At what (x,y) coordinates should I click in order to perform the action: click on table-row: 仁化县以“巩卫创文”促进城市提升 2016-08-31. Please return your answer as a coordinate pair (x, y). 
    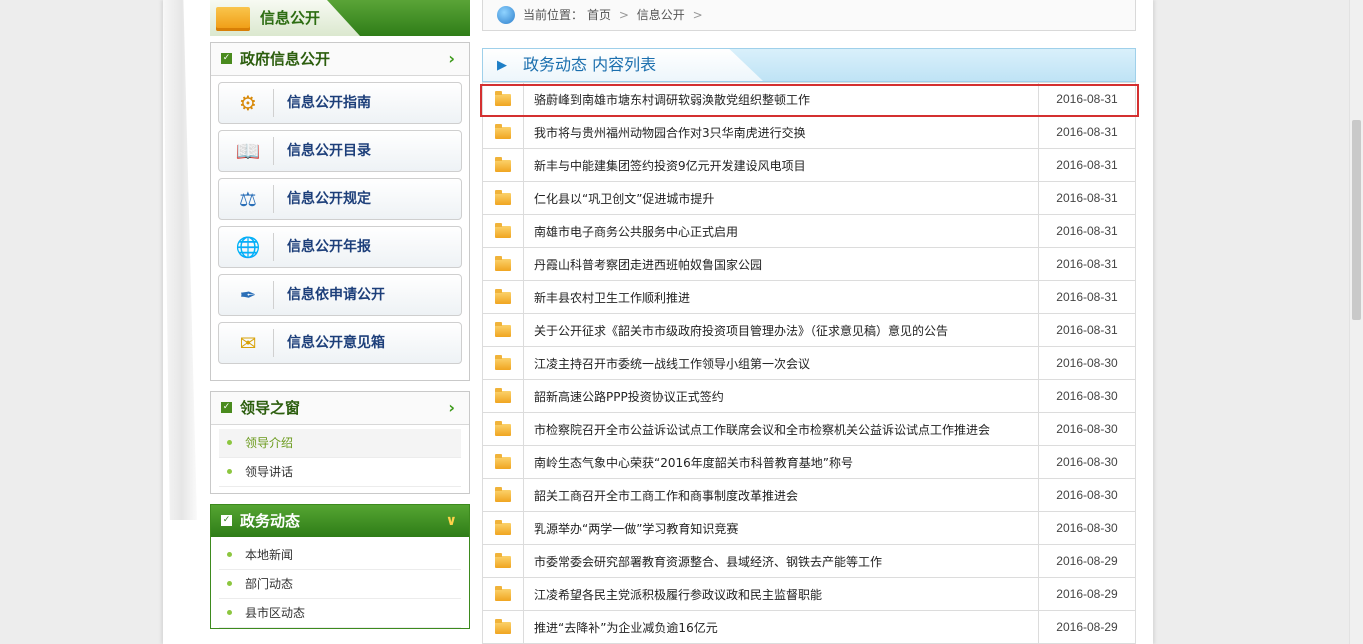
    Looking at the image, I should click on (809, 198).